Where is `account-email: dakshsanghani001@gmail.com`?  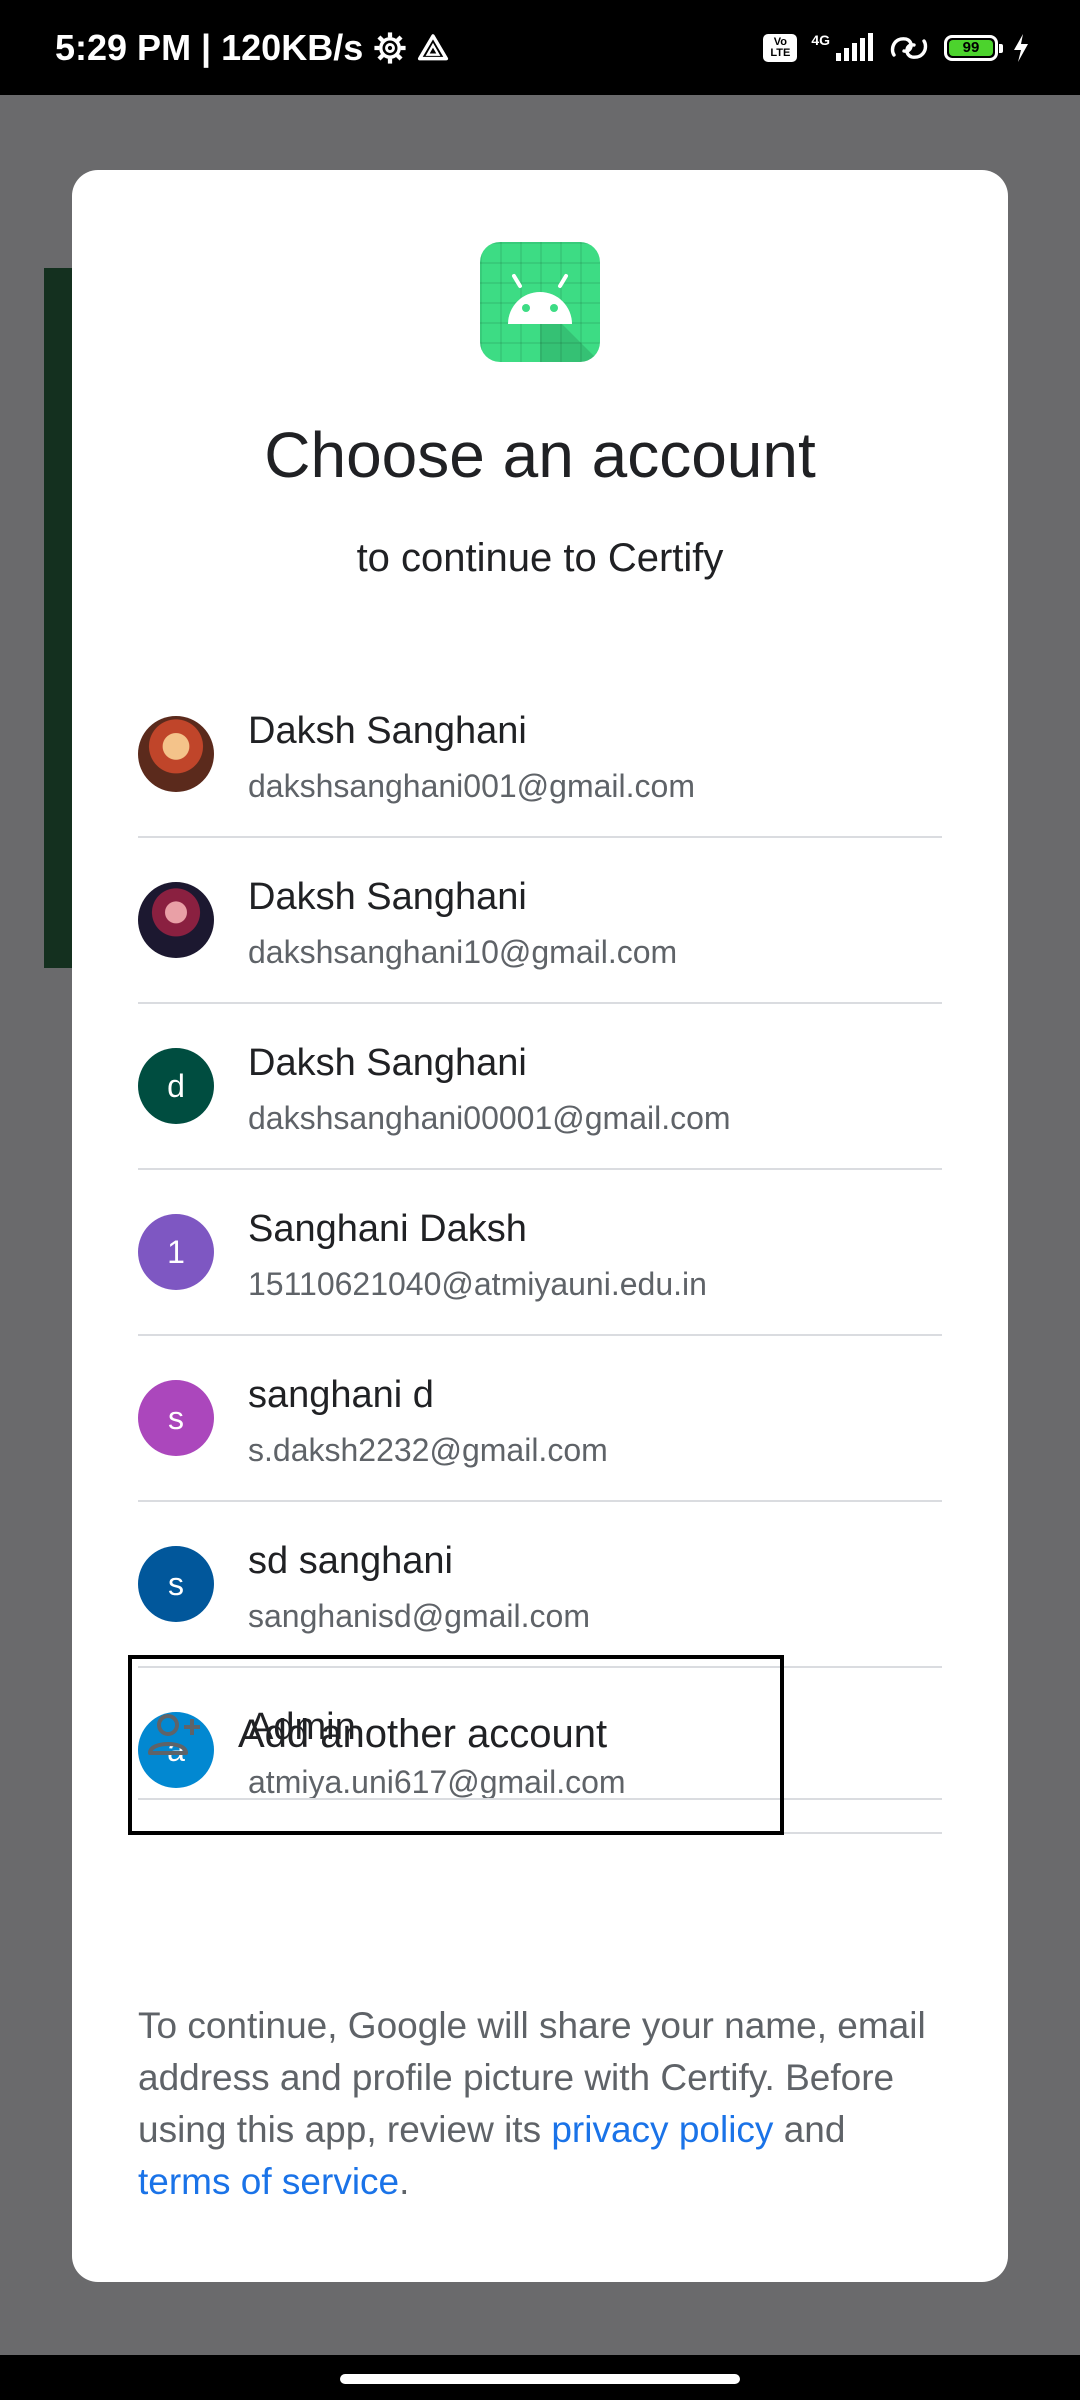
account-email: dakshsanghani001@gmail.com is located at coordinates (471, 786).